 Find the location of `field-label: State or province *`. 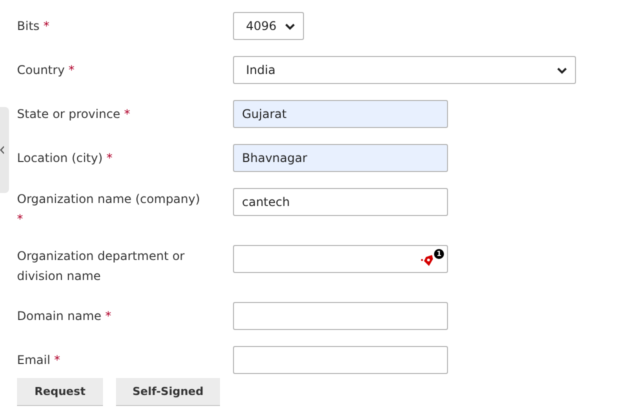

field-label: State or province * is located at coordinates (74, 114).